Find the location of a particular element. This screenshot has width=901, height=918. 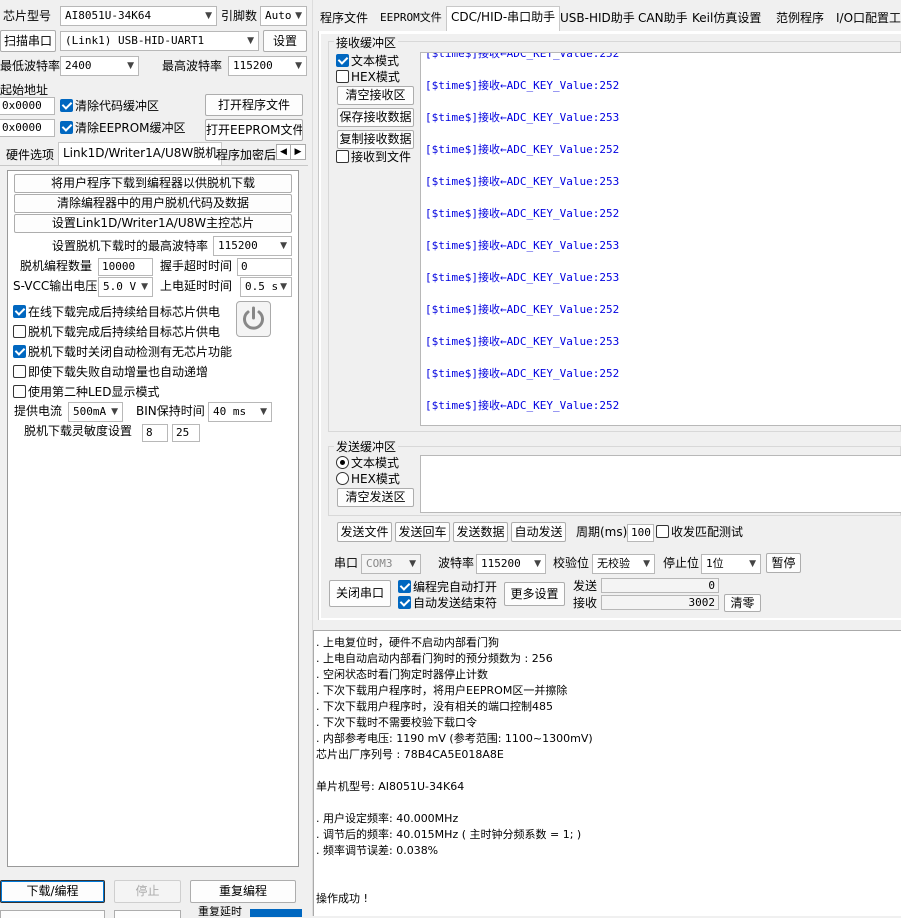

port-settings-button: 设置 is located at coordinates (285, 41).